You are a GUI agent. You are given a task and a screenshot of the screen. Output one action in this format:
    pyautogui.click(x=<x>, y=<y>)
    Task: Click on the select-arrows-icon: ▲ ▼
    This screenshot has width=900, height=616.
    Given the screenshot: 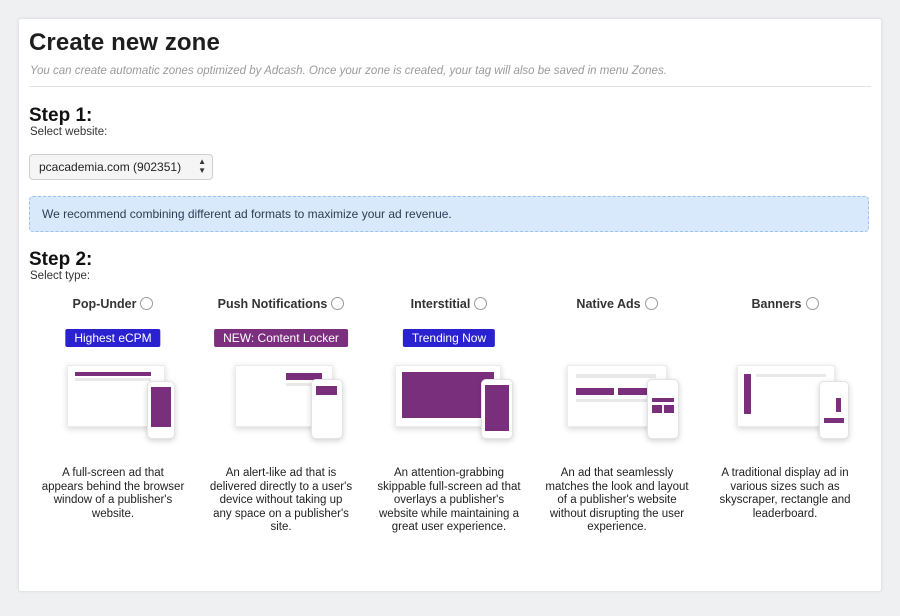 What is the action you would take?
    pyautogui.click(x=202, y=166)
    